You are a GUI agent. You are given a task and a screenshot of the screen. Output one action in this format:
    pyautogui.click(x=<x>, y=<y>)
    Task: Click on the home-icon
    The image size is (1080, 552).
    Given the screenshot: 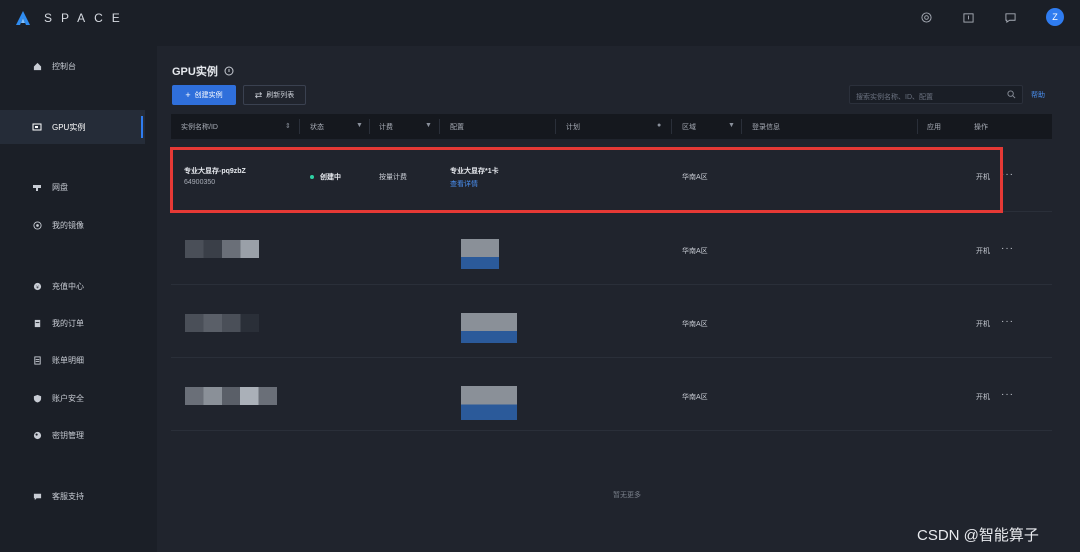 What is the action you would take?
    pyautogui.click(x=37, y=66)
    